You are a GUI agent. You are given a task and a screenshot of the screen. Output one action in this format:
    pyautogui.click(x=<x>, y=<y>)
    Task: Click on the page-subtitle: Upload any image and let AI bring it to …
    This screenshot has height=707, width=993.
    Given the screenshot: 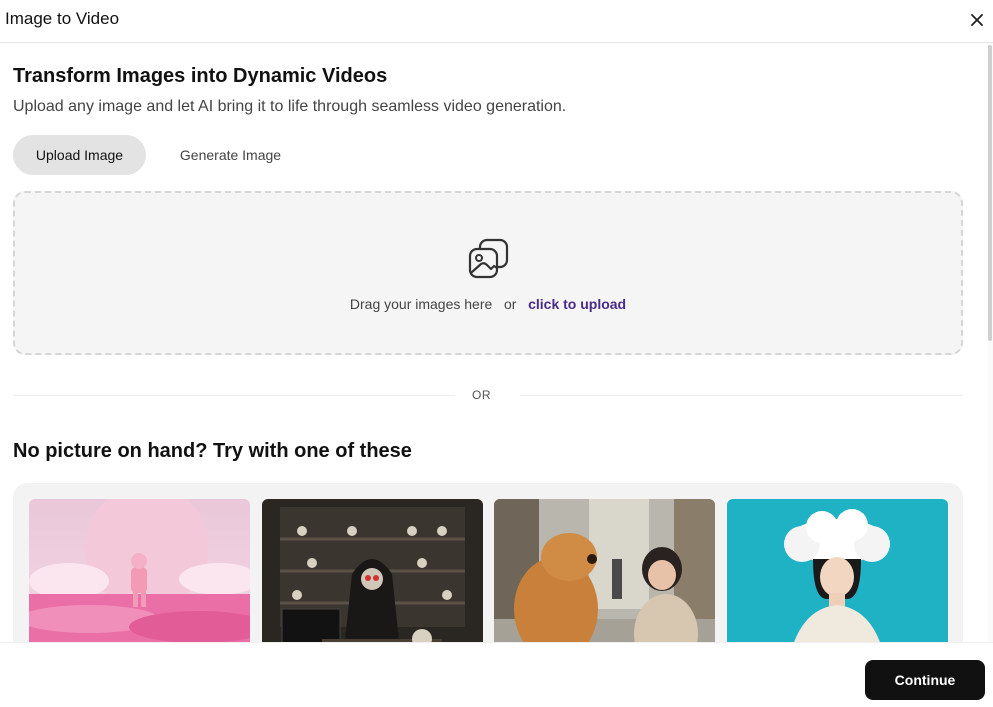 What is the action you would take?
    pyautogui.click(x=290, y=106)
    